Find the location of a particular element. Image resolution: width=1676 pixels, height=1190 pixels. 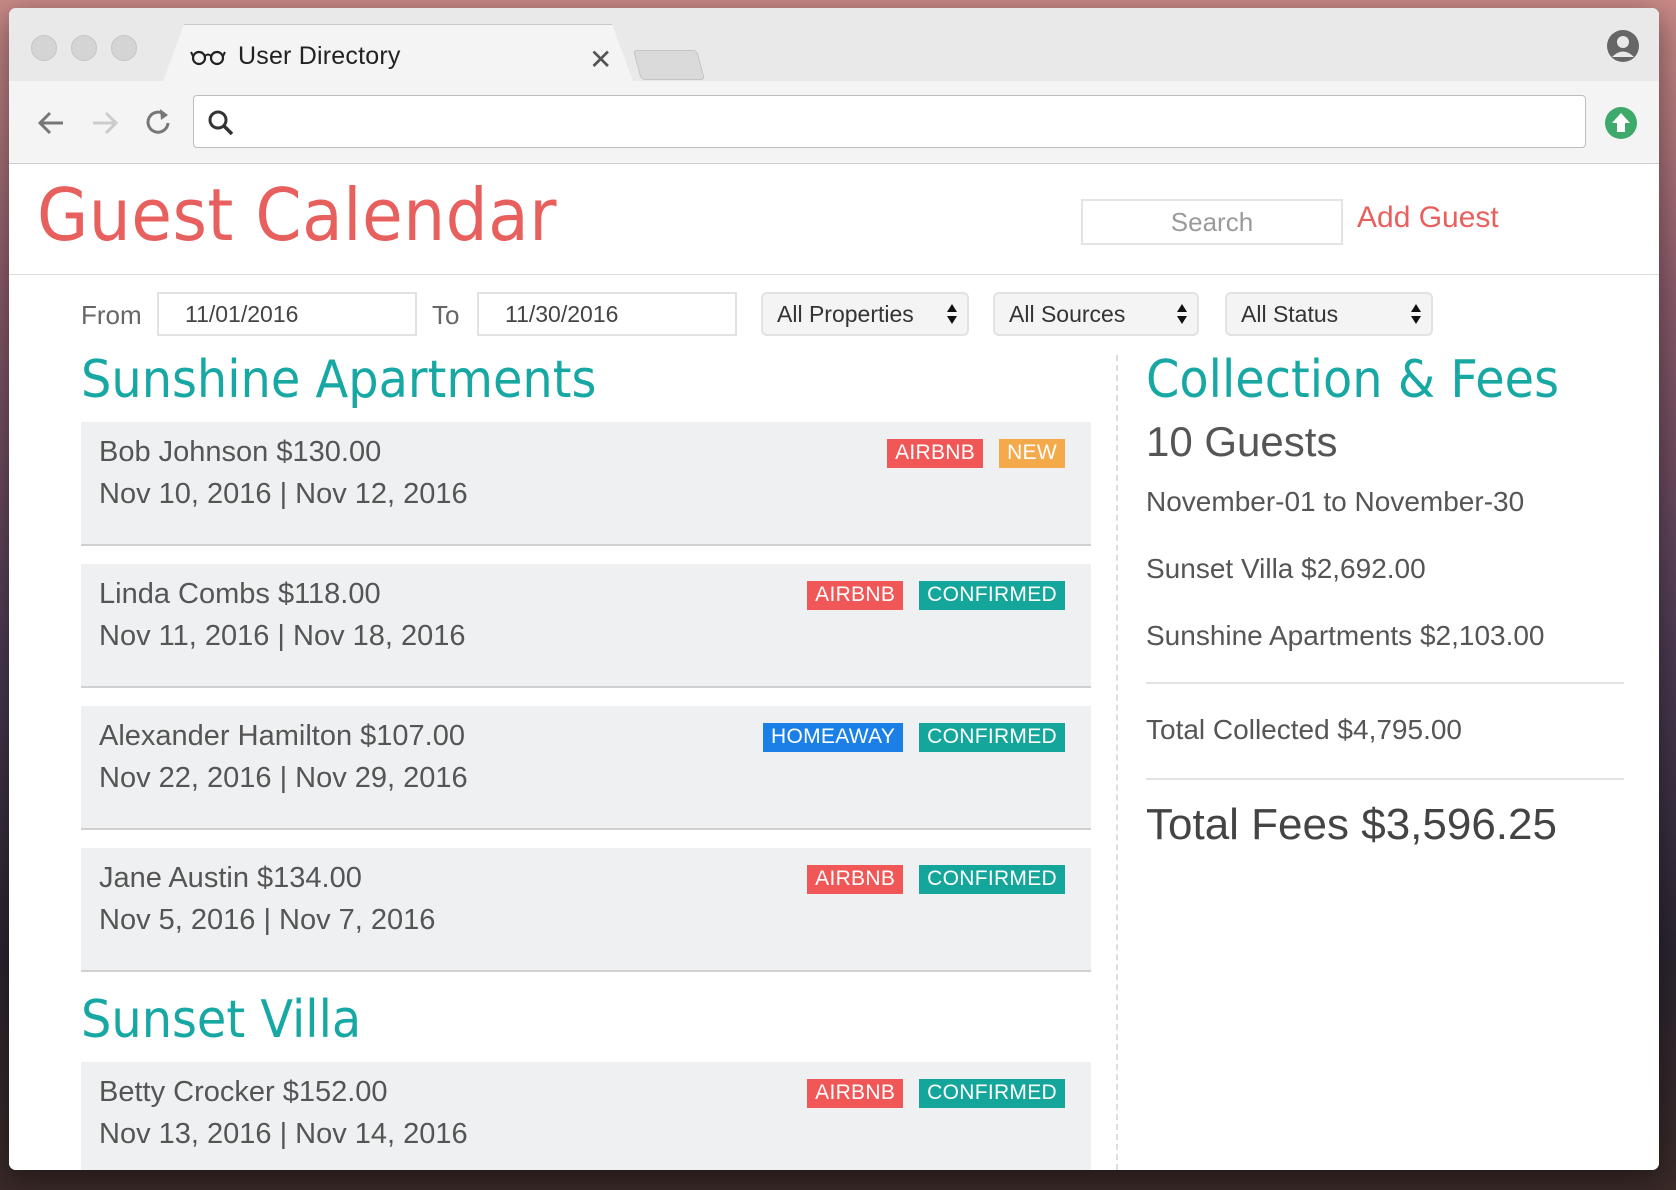

guest-name: Betty Crocker is located at coordinates (187, 1092).